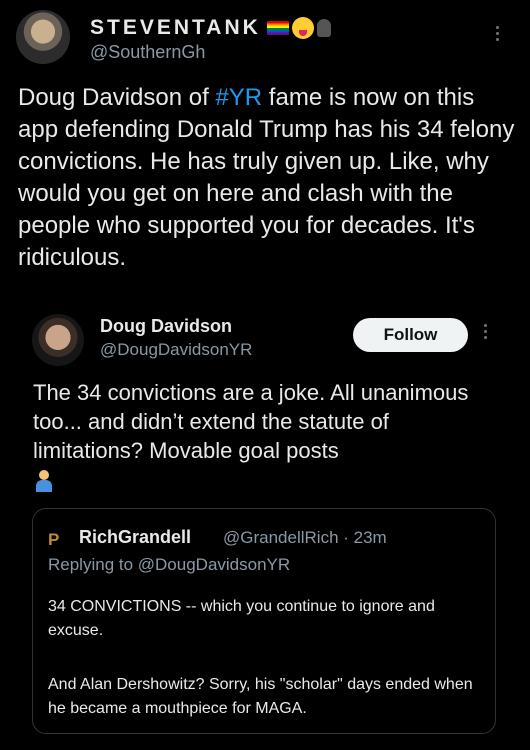 The width and height of the screenshot is (530, 750). What do you see at coordinates (238, 97) in the screenshot?
I see `hashtag-link: #YR` at bounding box center [238, 97].